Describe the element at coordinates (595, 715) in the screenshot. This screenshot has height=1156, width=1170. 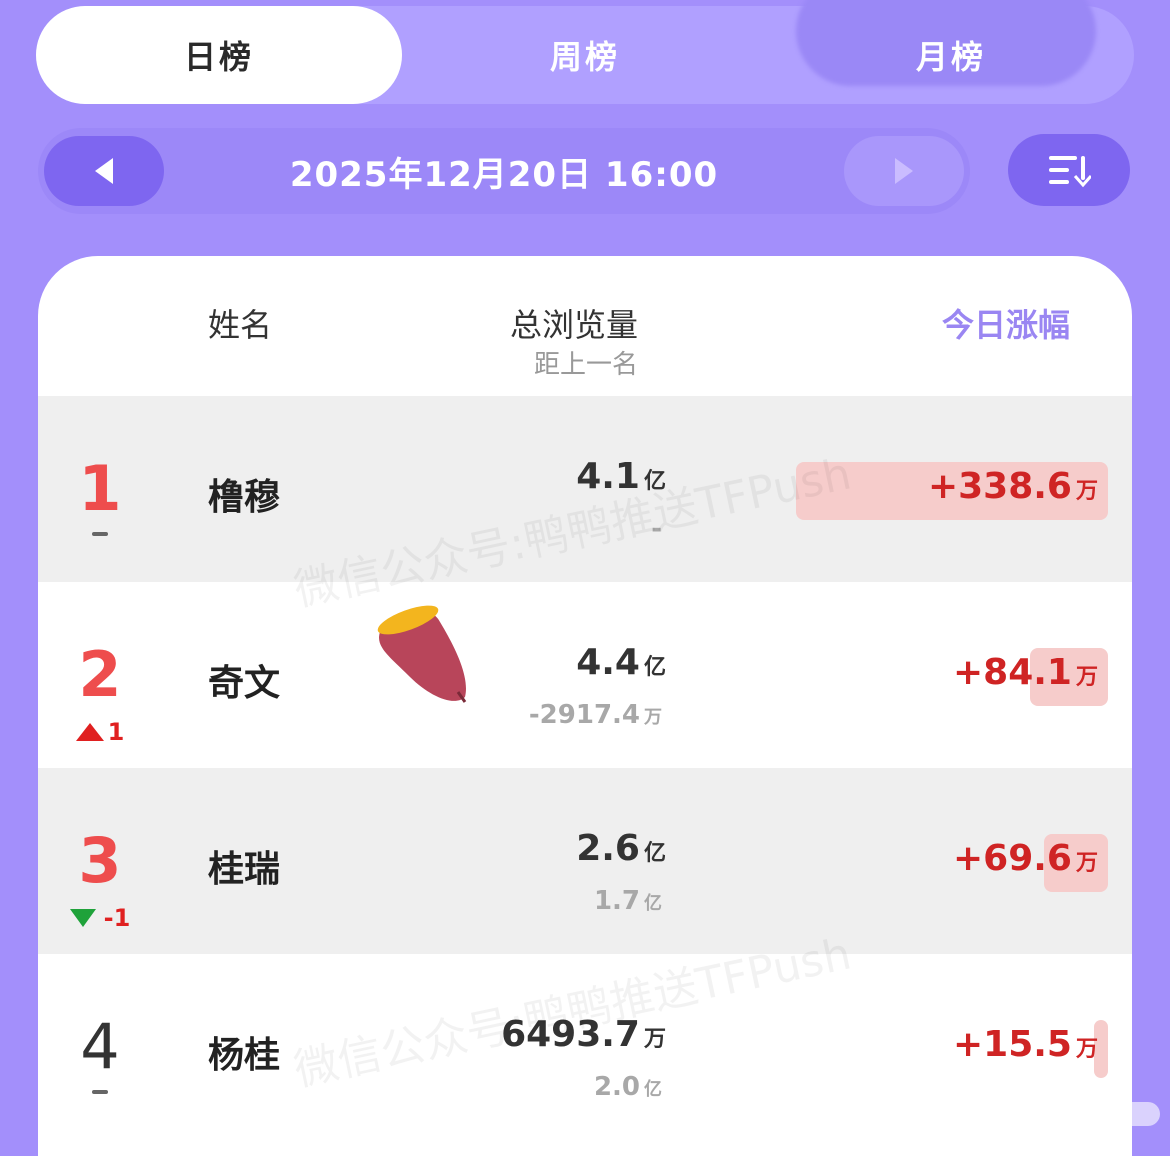
I see `gap-to-previous: -2917.4 万` at that location.